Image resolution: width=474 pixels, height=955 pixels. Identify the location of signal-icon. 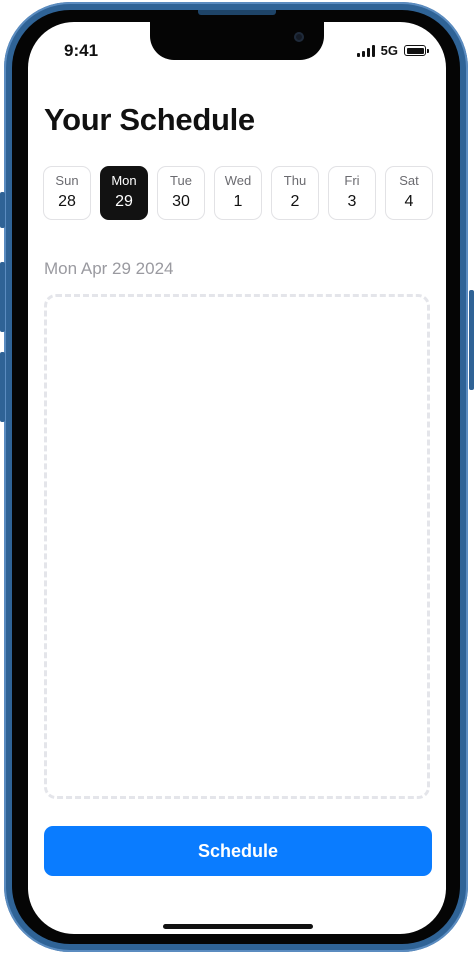
(365, 50).